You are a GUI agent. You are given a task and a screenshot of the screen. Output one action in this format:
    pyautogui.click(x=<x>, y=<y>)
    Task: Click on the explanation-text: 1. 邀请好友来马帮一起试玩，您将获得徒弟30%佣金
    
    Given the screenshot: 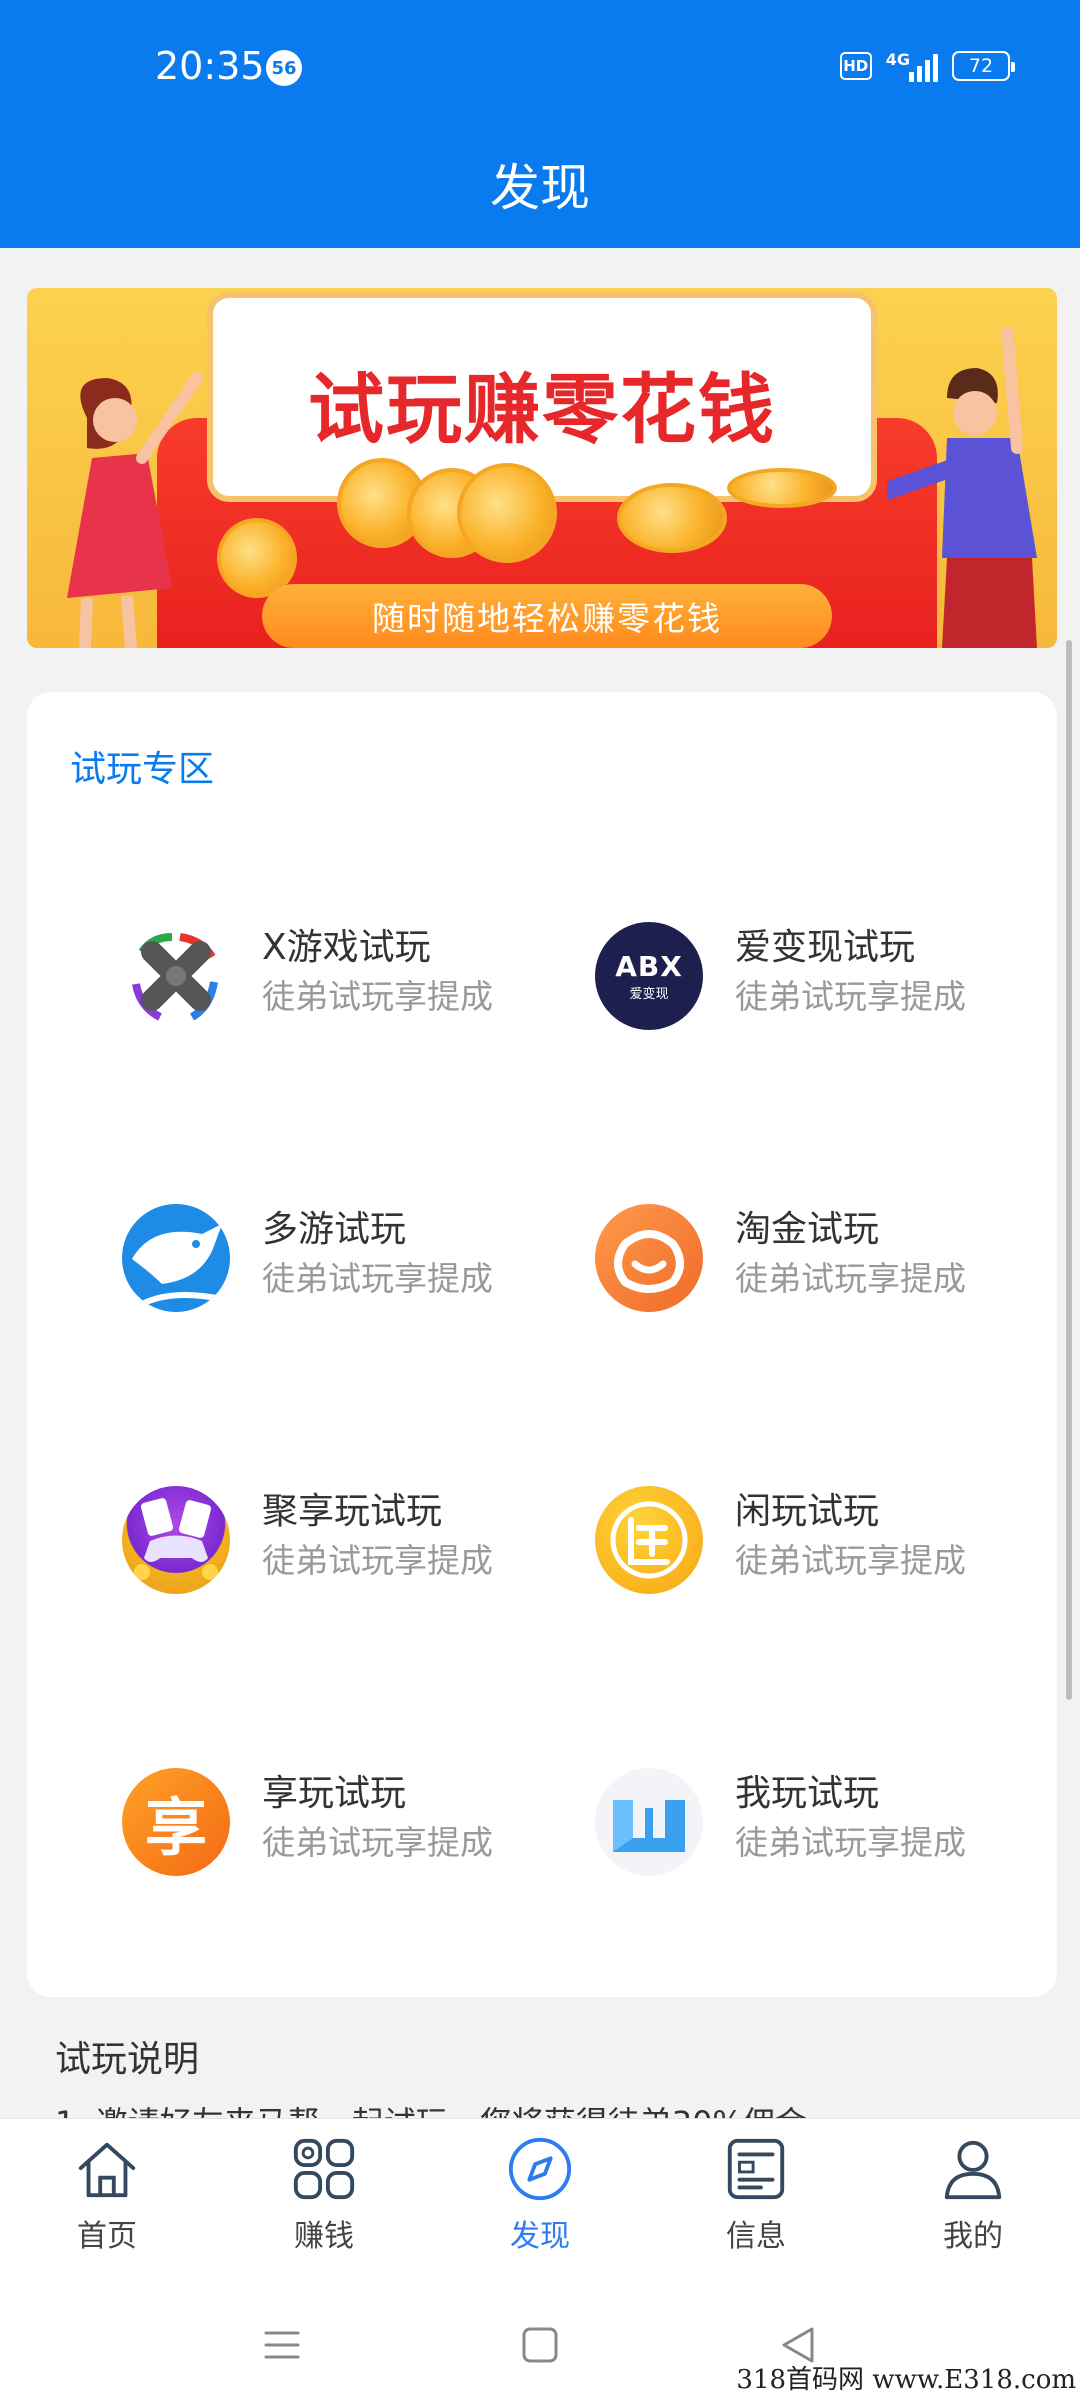 What is the action you would take?
    pyautogui.click(x=555, y=2109)
    